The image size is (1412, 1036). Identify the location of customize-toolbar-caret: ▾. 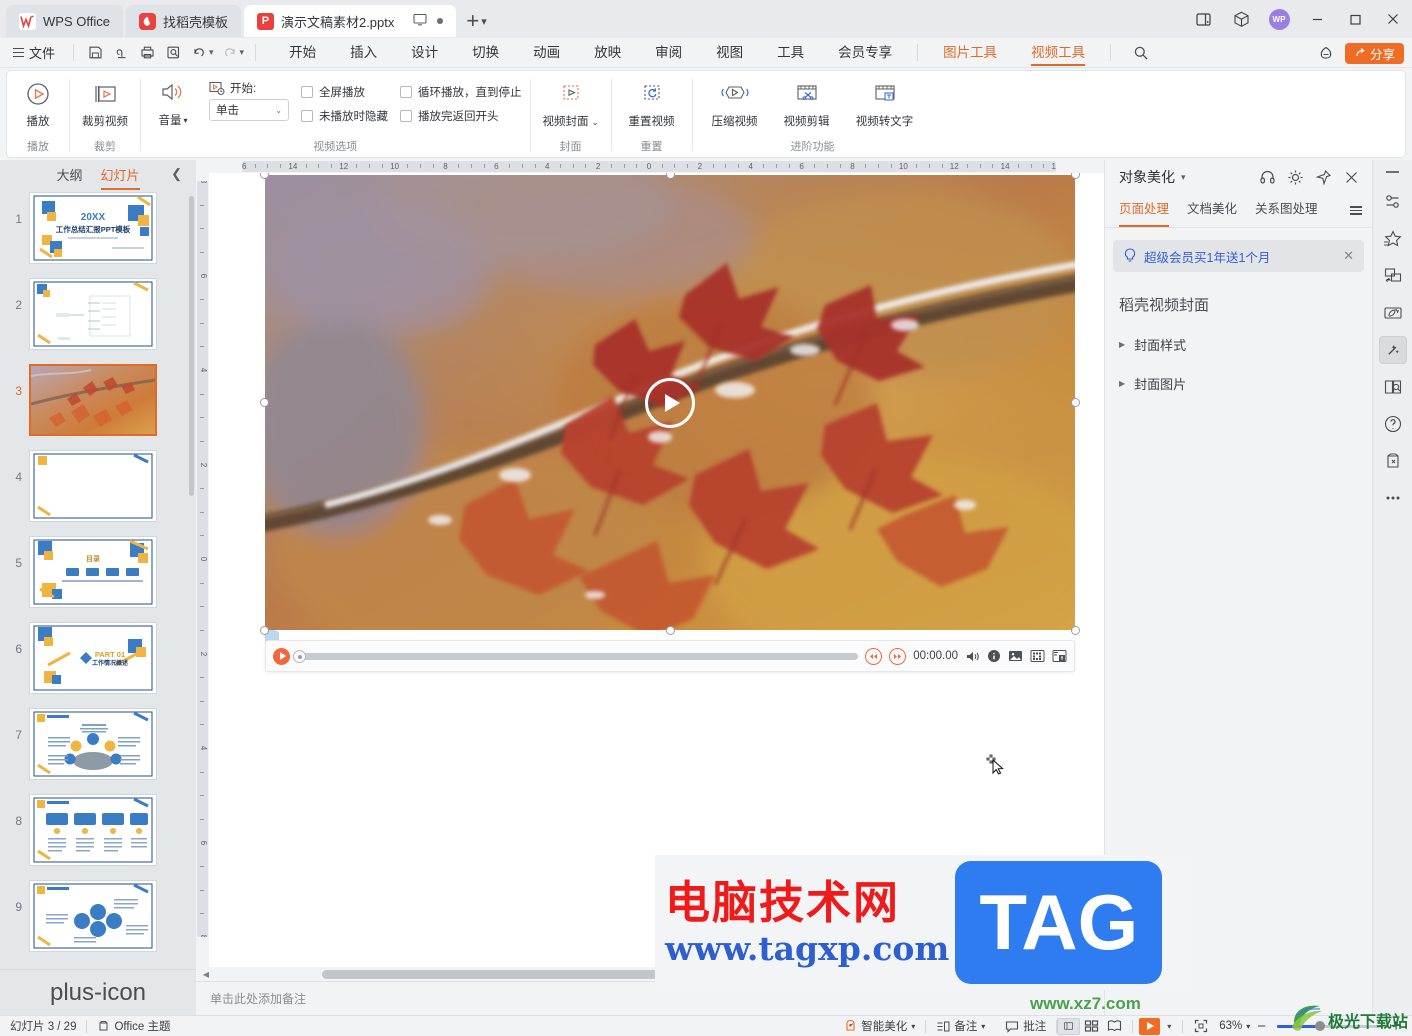
(242, 52).